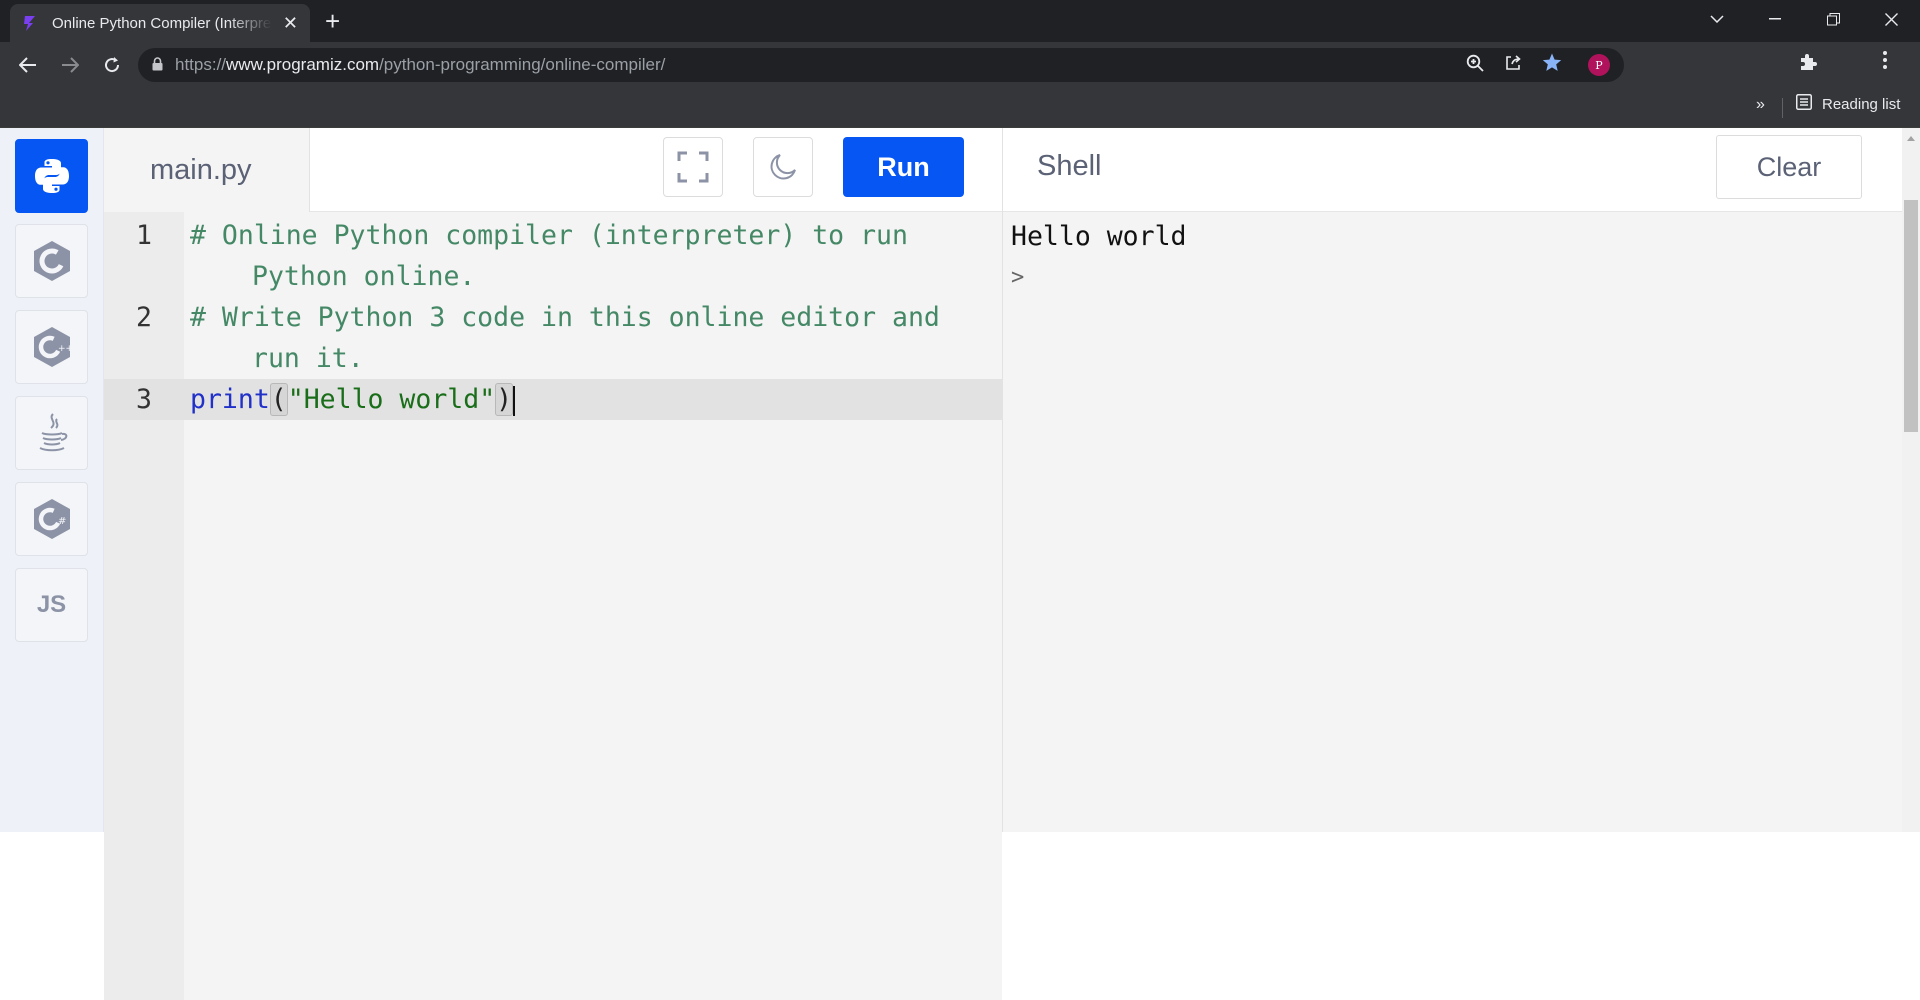 The width and height of the screenshot is (1920, 1000). What do you see at coordinates (31, 23) in the screenshot?
I see `programiz-favicon-icon` at bounding box center [31, 23].